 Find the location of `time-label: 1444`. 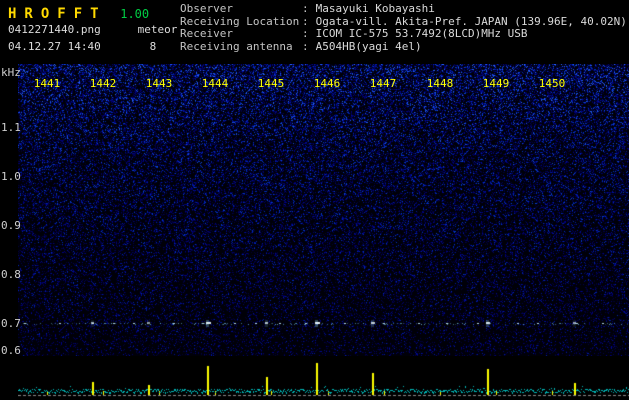

time-label: 1444 is located at coordinates (215, 83).